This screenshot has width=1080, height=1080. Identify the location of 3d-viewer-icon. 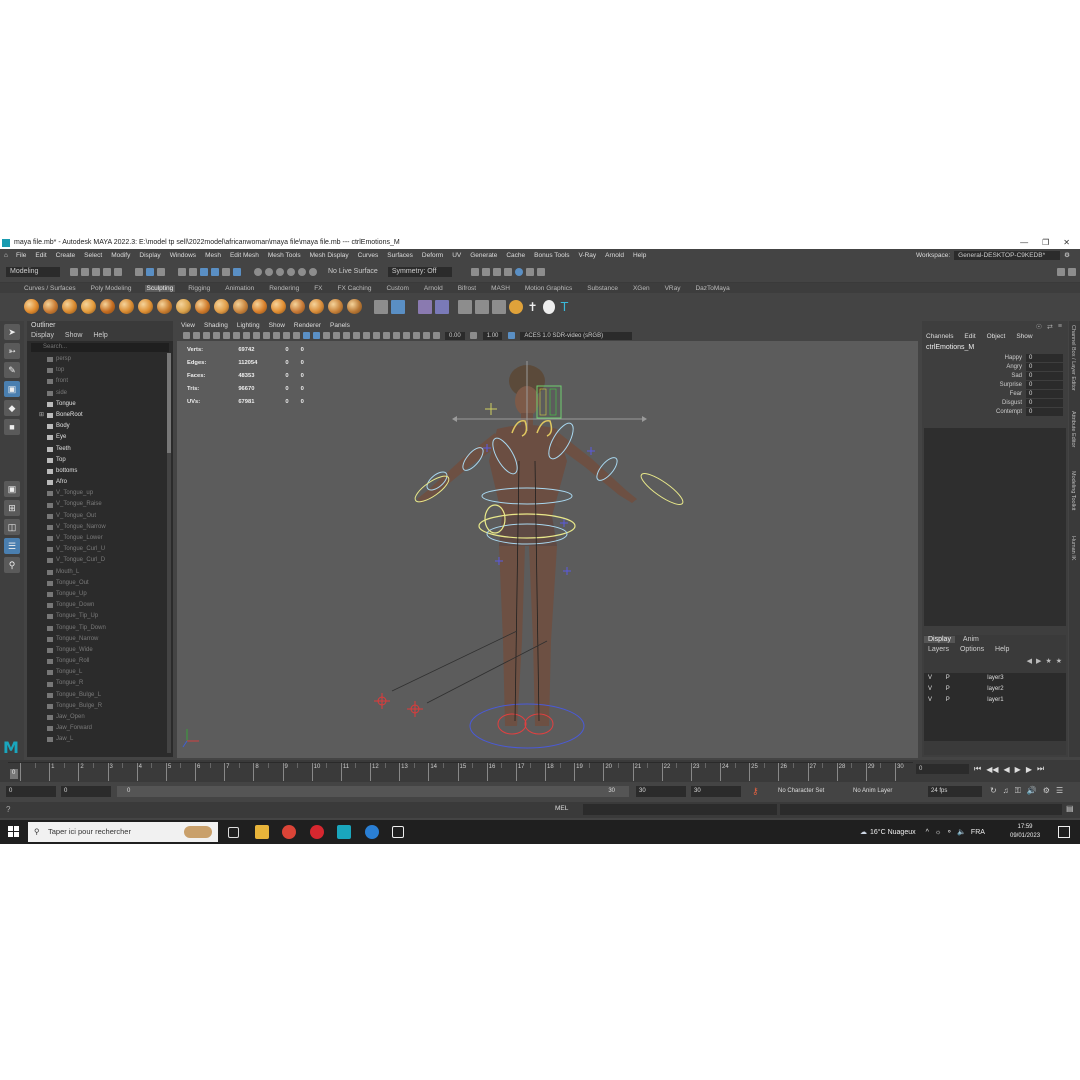
(398, 832).